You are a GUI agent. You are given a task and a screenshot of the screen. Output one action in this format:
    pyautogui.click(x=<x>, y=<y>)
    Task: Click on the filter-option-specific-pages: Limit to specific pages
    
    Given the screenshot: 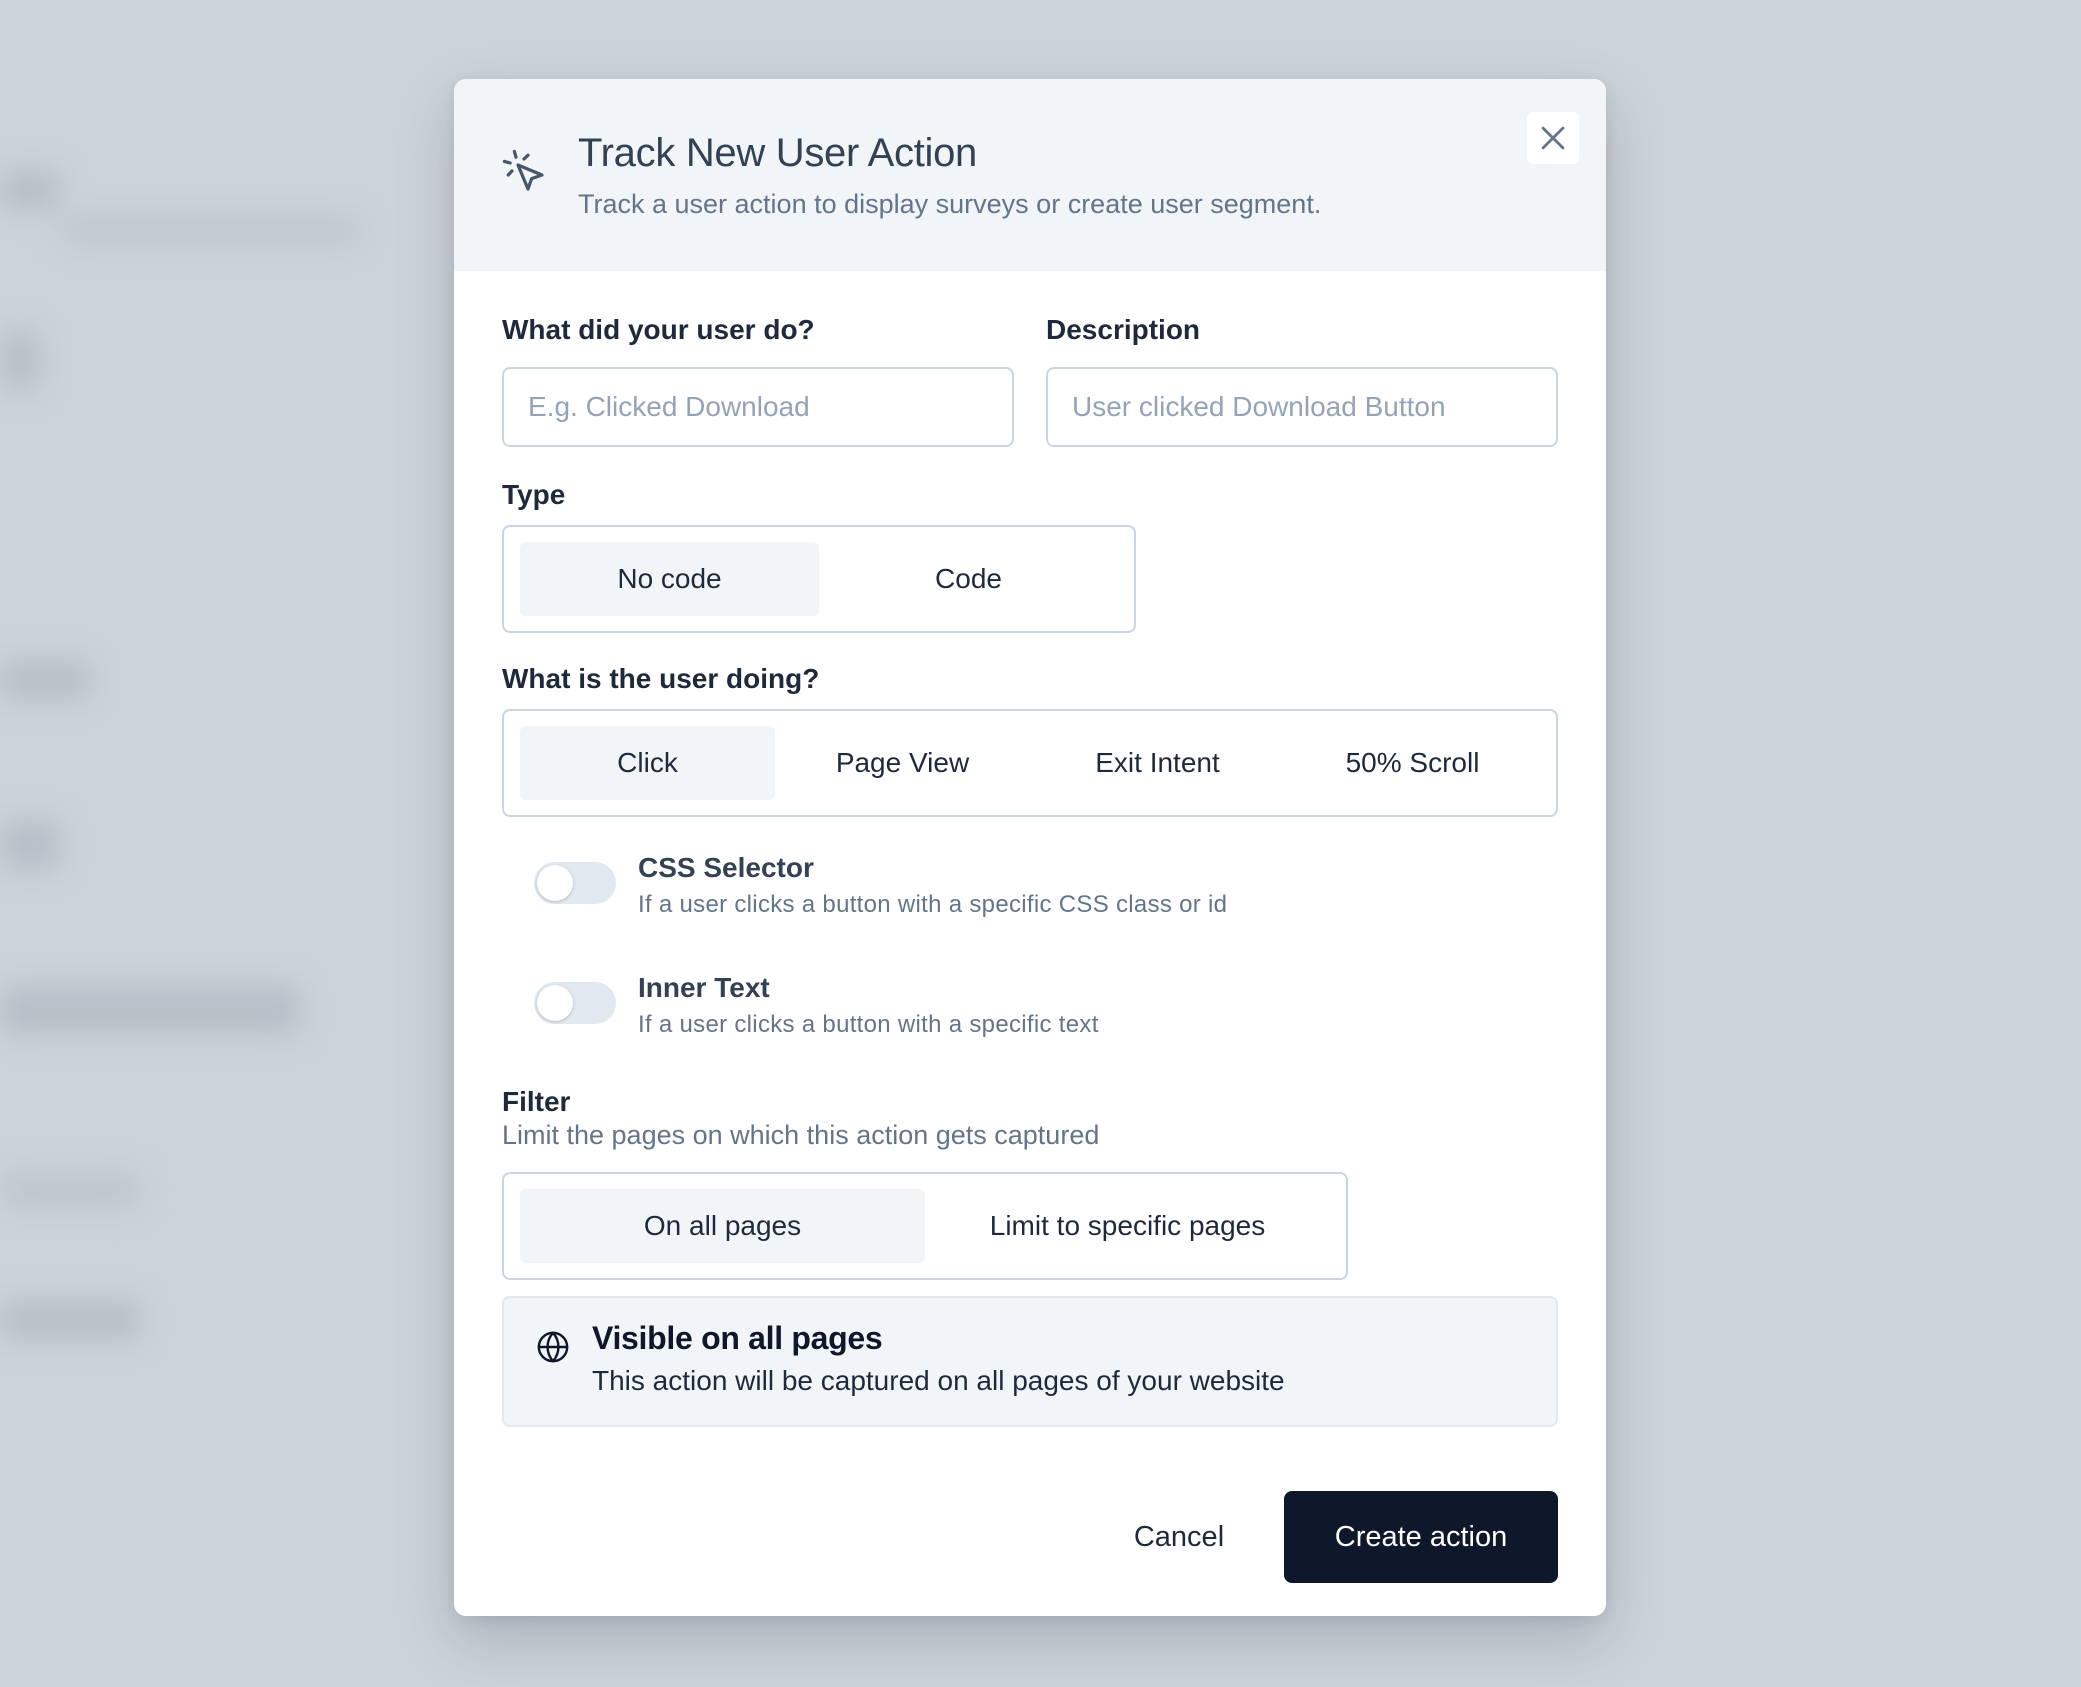 What is the action you would take?
    pyautogui.click(x=1127, y=1226)
    